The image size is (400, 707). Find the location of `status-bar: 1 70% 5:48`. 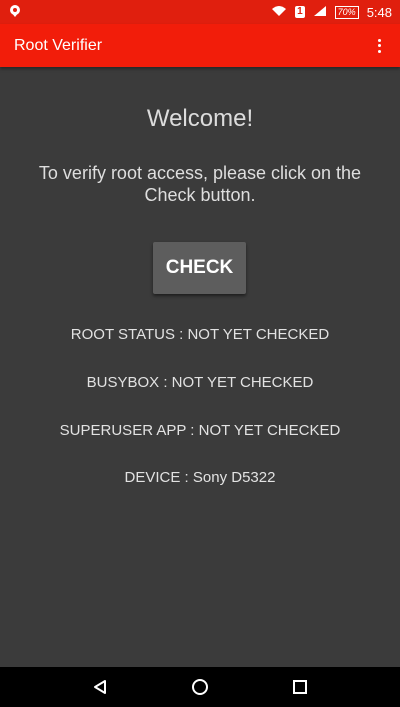

status-bar: 1 70% 5:48 is located at coordinates (200, 12).